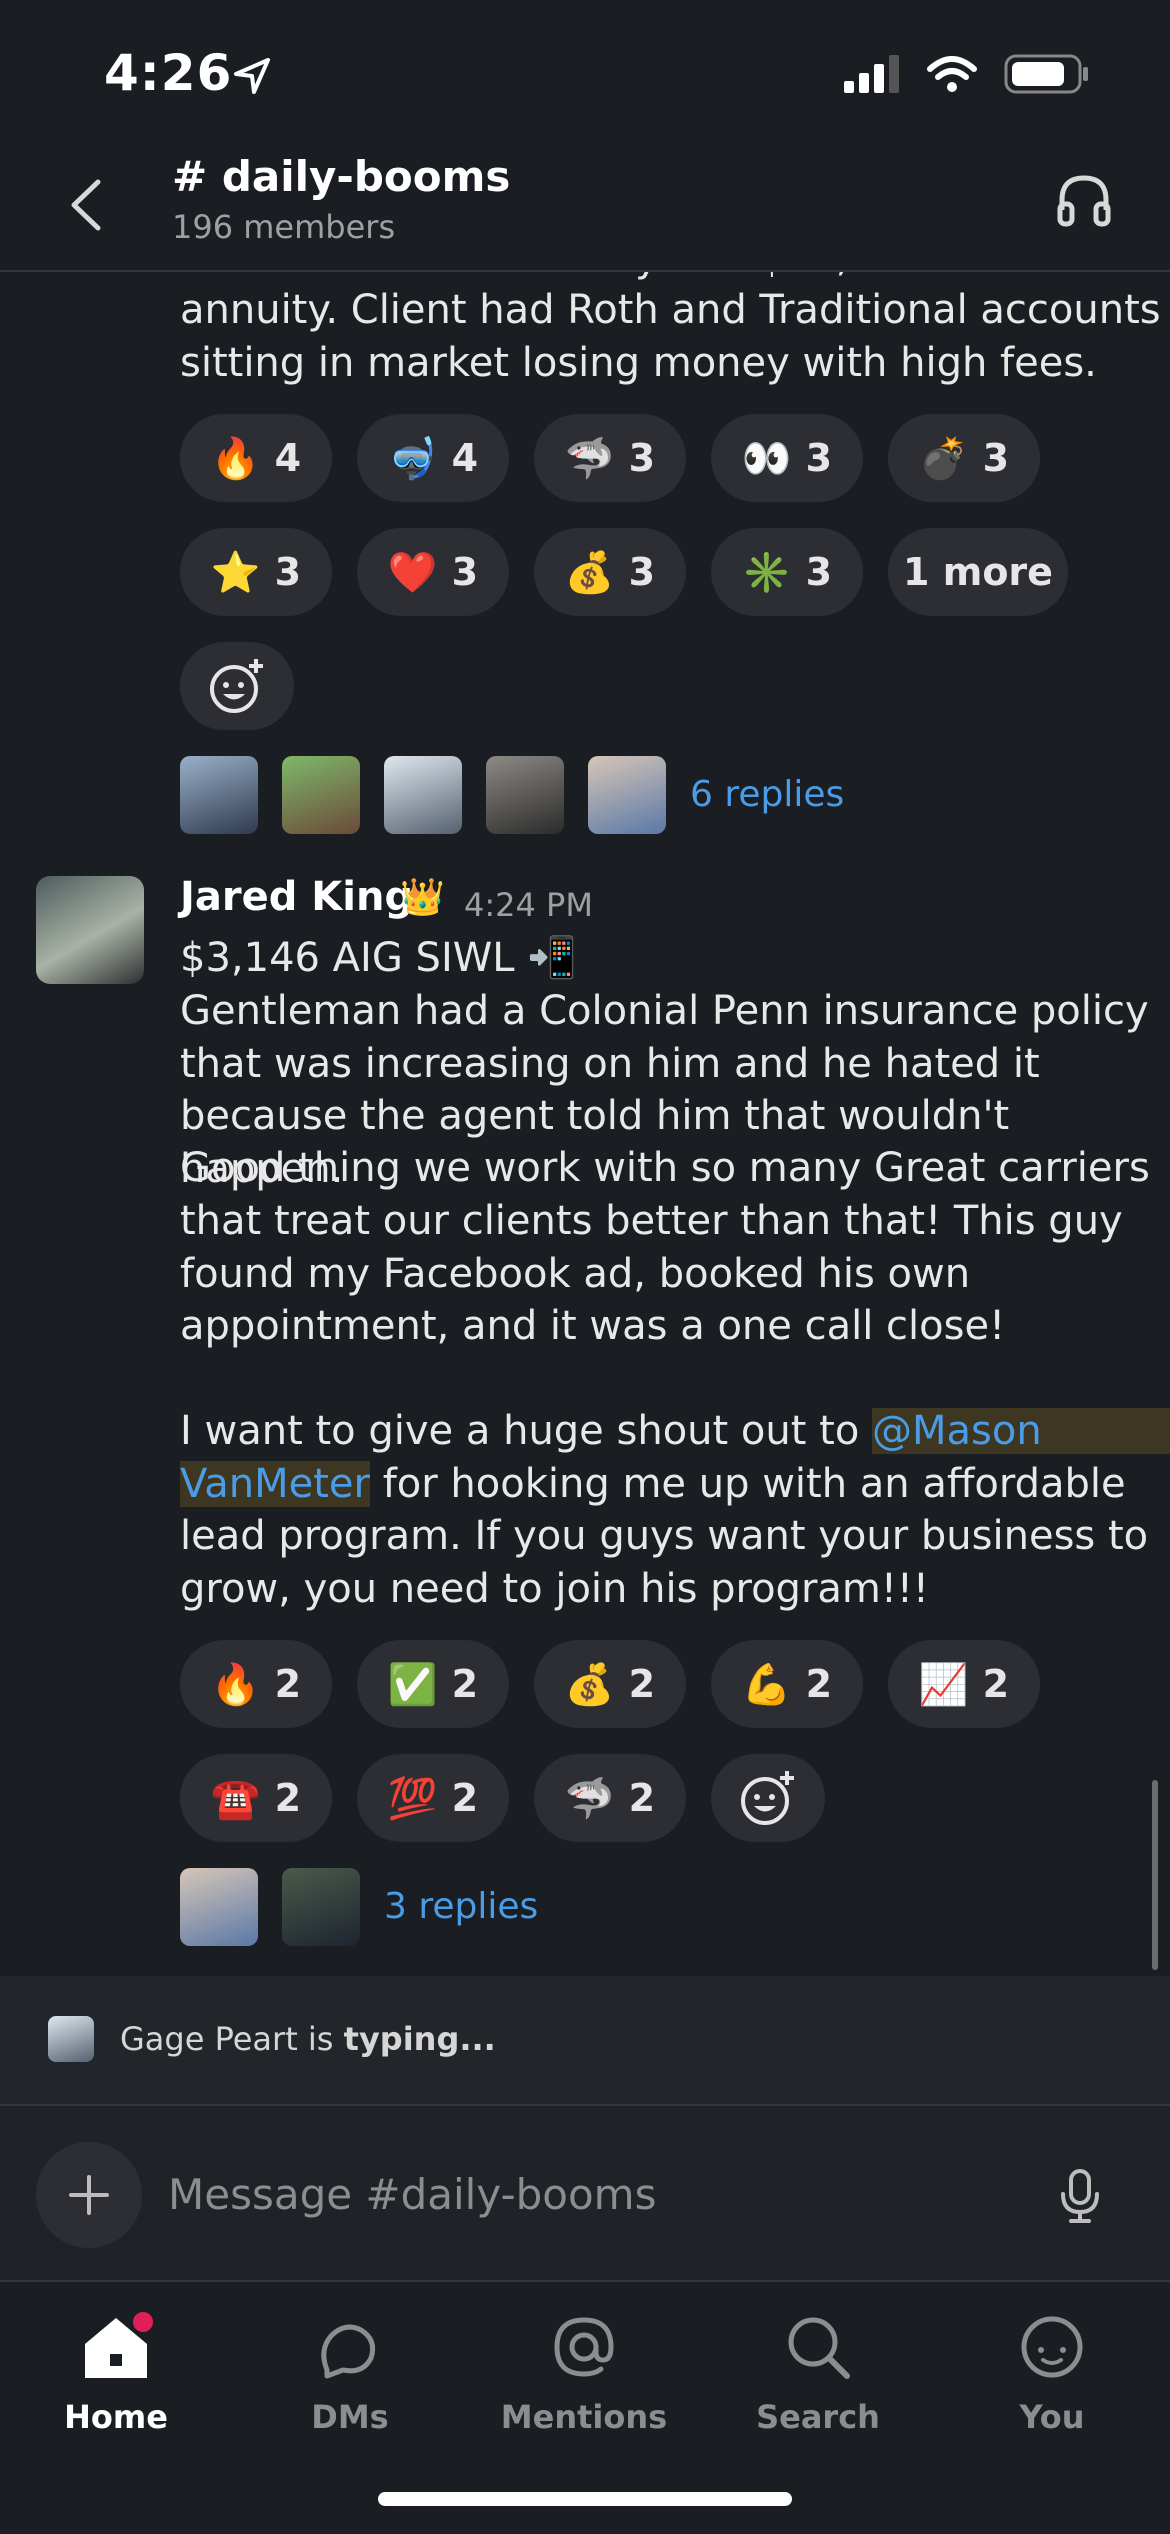 Image resolution: width=1170 pixels, height=2534 pixels. I want to click on tab-dms: DMs, so click(350, 2374).